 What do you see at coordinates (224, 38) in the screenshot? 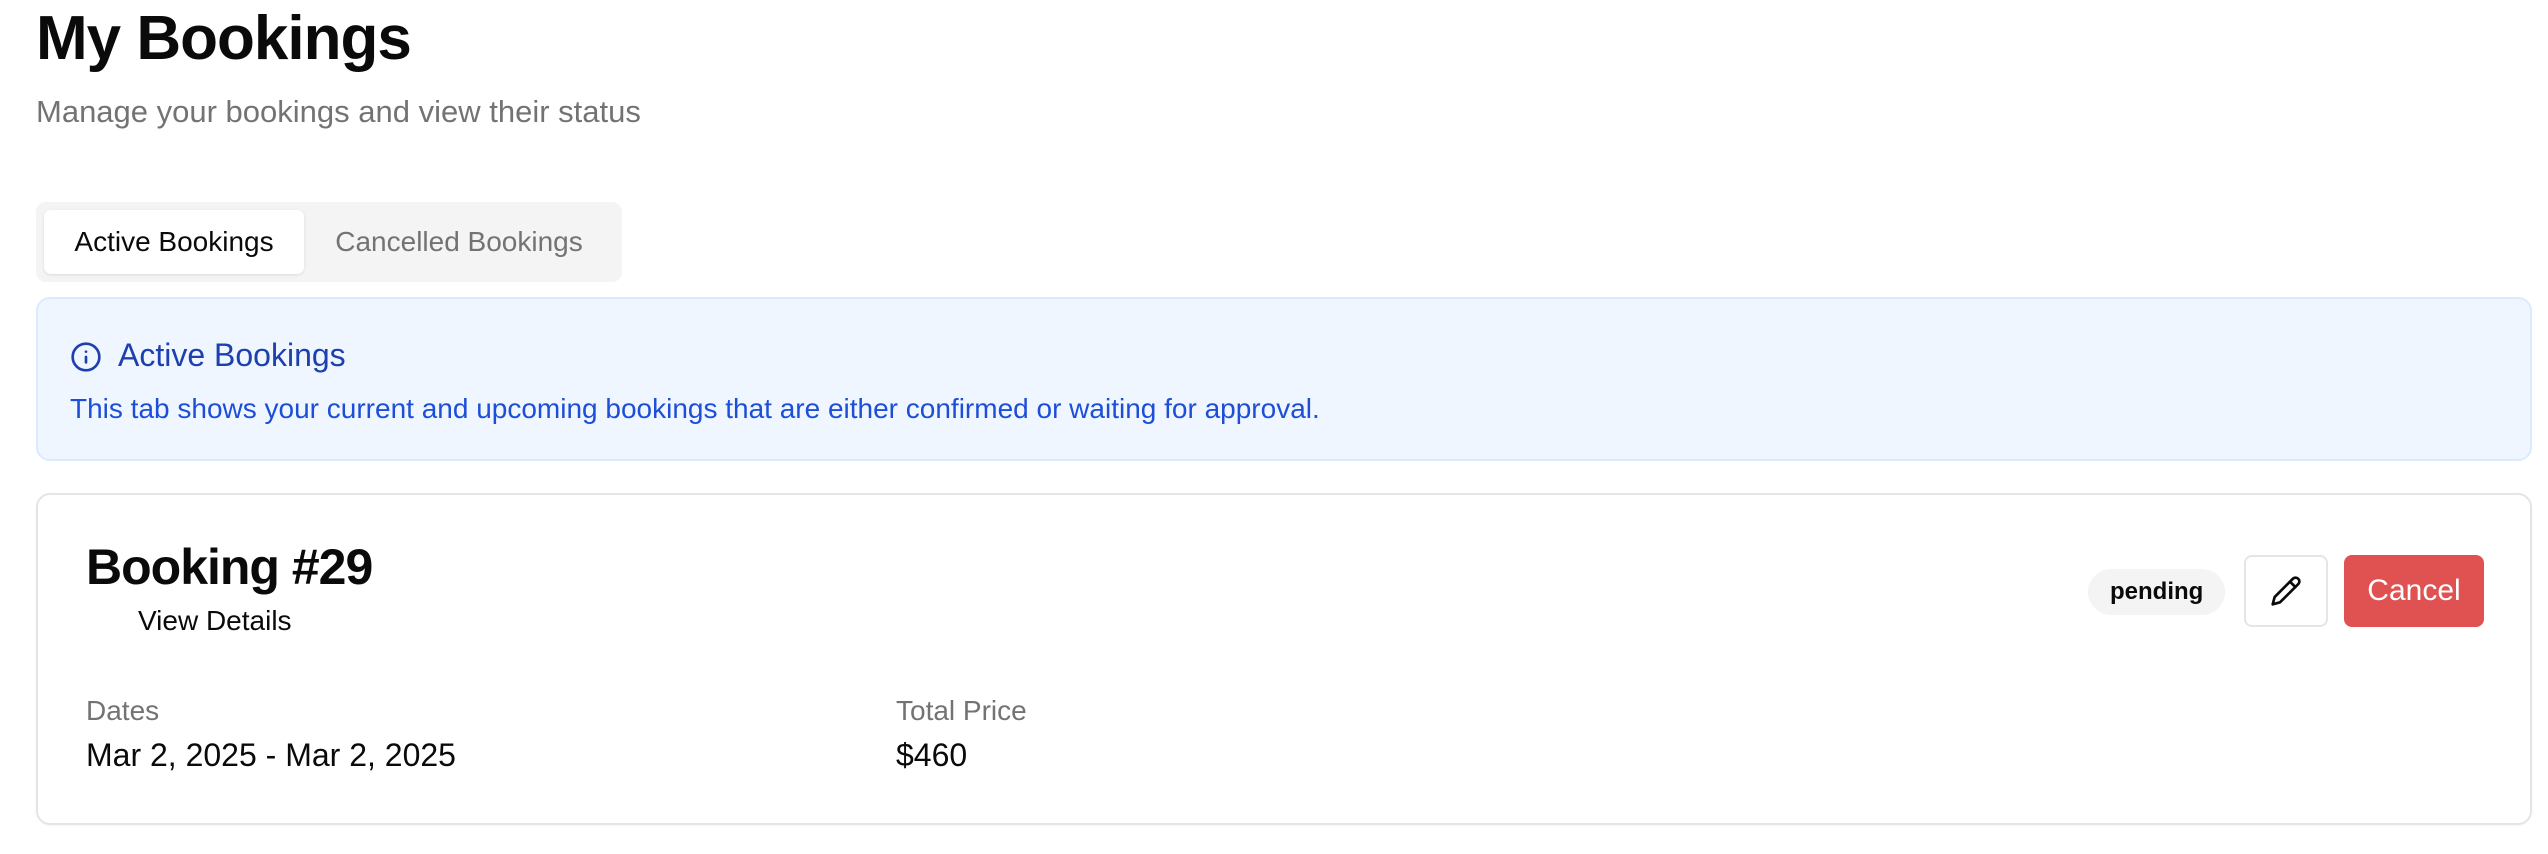
I see `page-title: My Bookings` at bounding box center [224, 38].